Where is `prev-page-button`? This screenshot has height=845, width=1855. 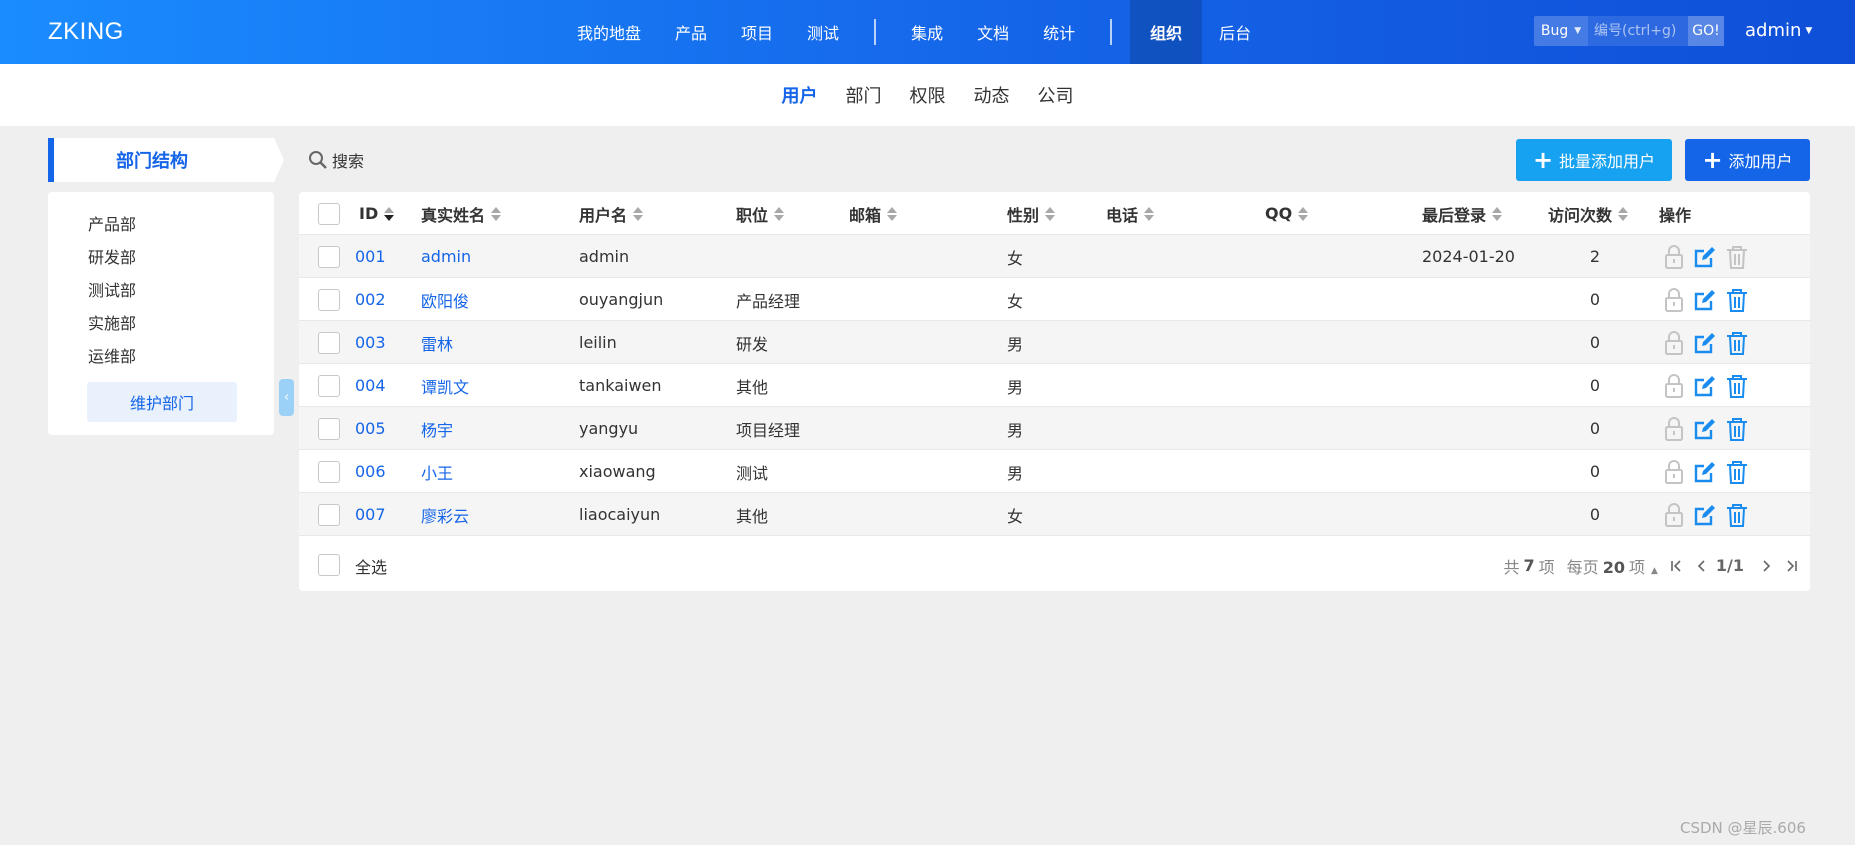 prev-page-button is located at coordinates (1702, 566).